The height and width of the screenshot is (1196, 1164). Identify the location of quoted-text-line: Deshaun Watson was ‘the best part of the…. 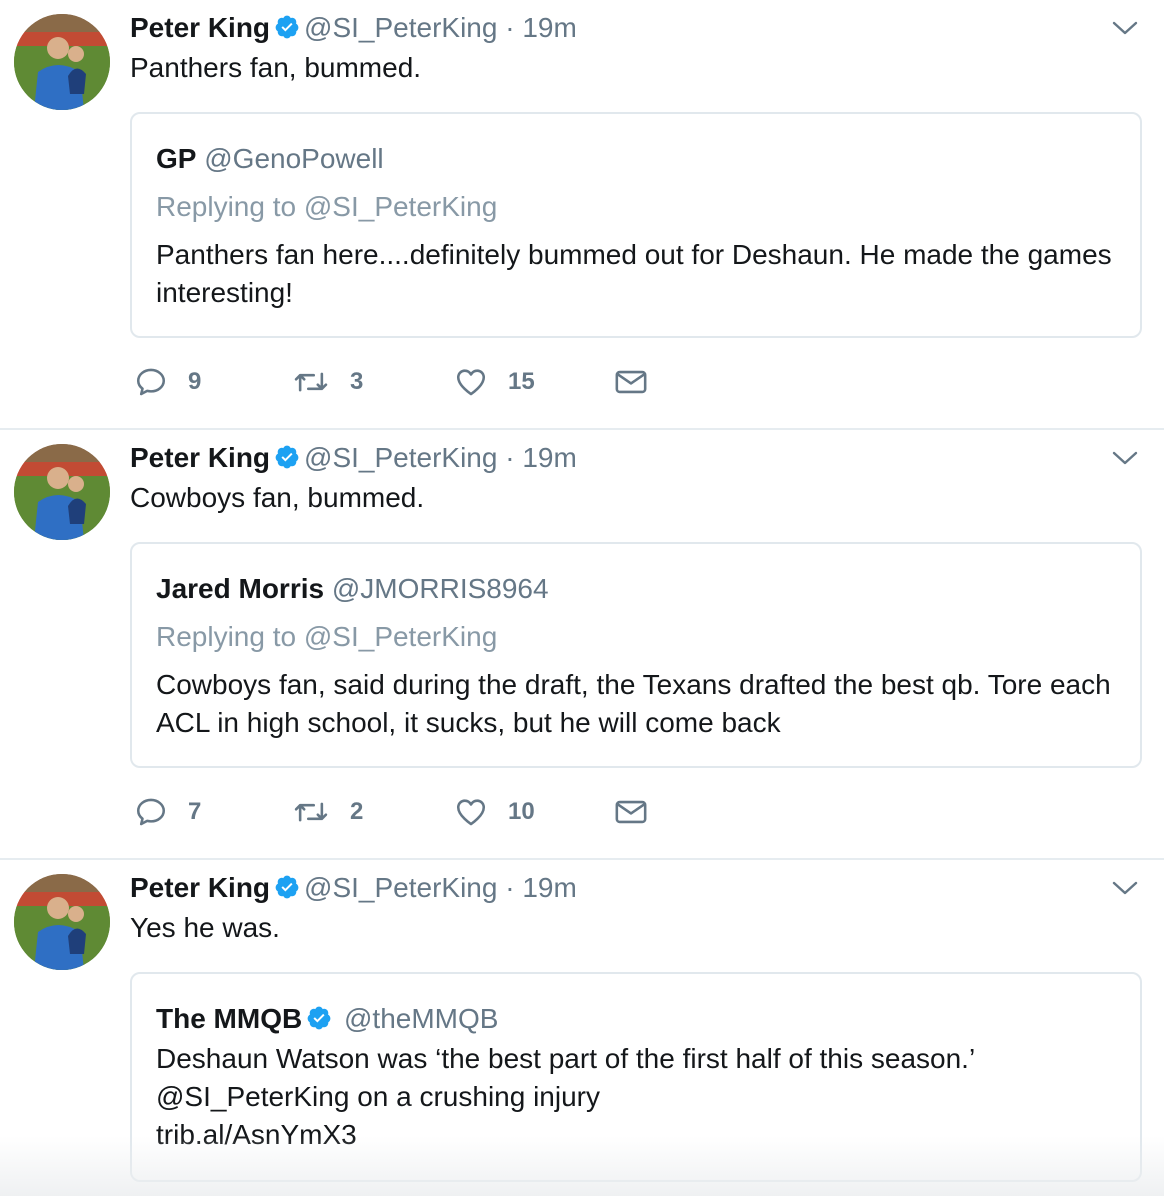
(566, 1058).